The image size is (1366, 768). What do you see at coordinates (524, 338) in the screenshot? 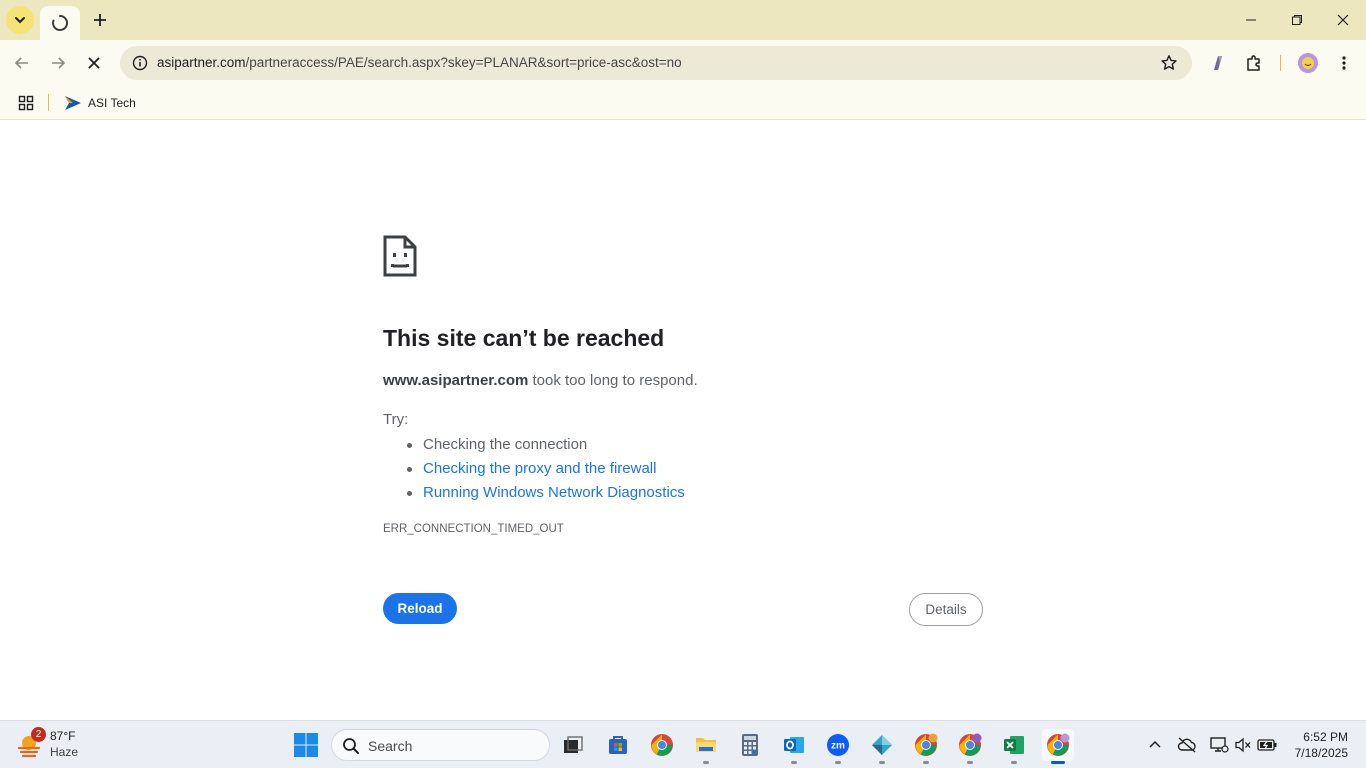
I see `error-title: This site can’t be reached` at bounding box center [524, 338].